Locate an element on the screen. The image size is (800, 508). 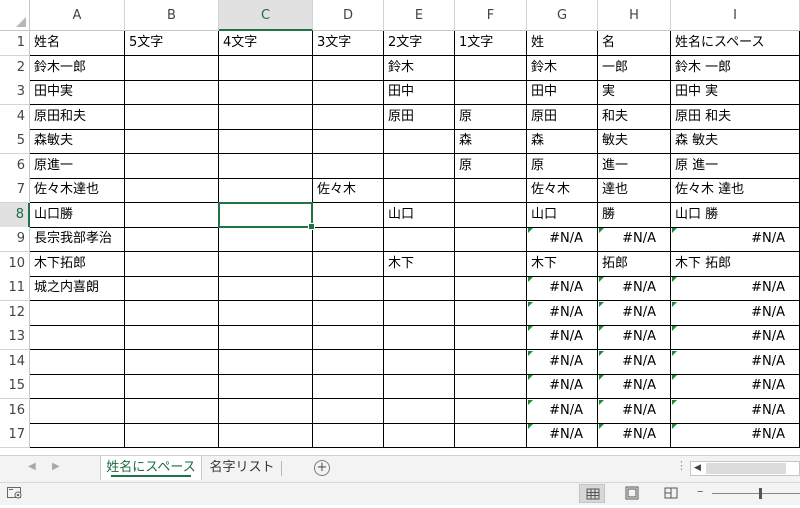
cell-C1: 4文字 is located at coordinates (266, 43).